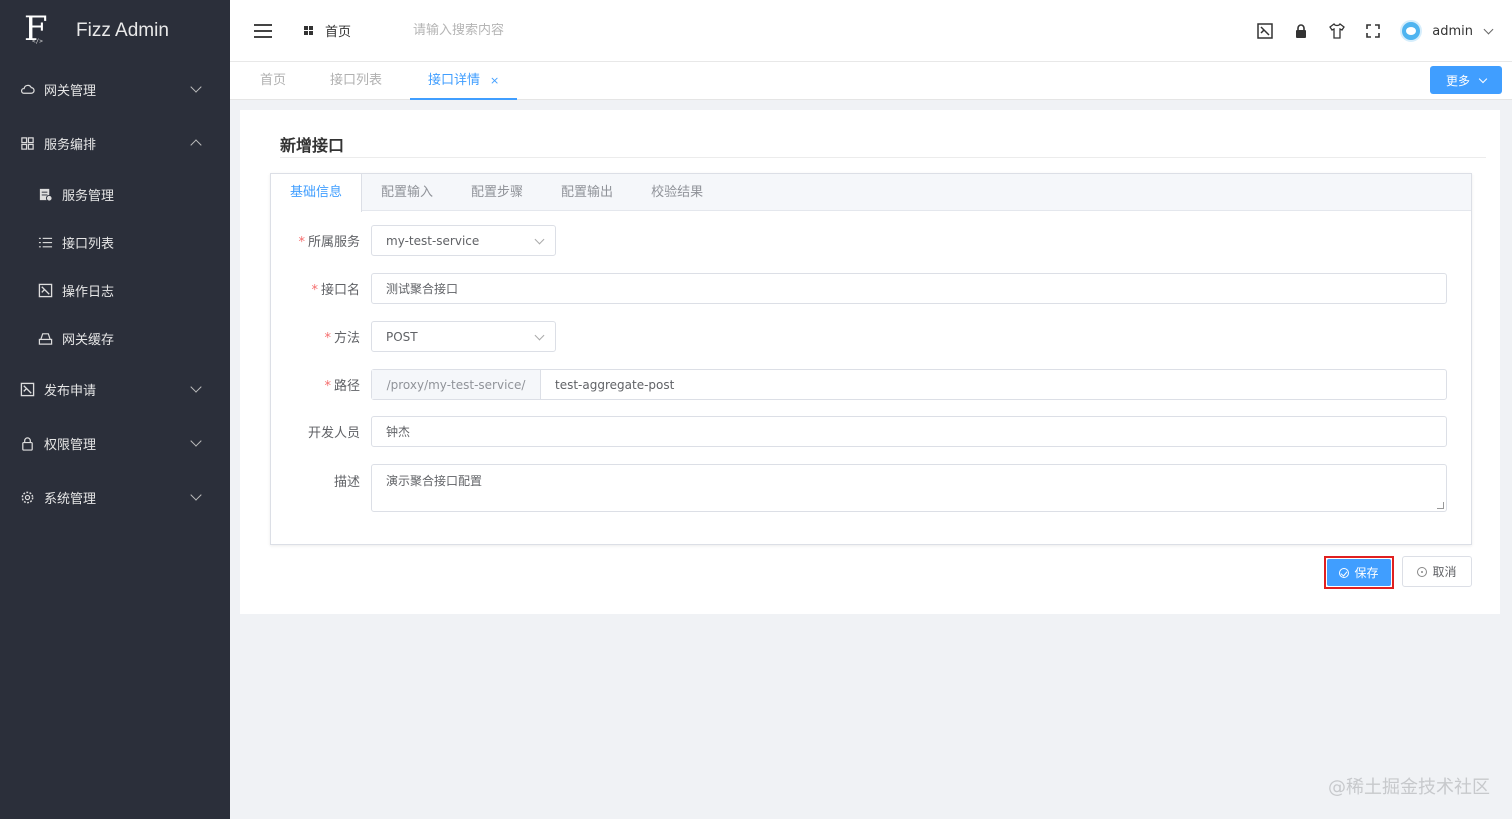 This screenshot has width=1512, height=819. What do you see at coordinates (115, 338) in the screenshot?
I see `sidebar-item-gateway-cache: 网关缓存` at bounding box center [115, 338].